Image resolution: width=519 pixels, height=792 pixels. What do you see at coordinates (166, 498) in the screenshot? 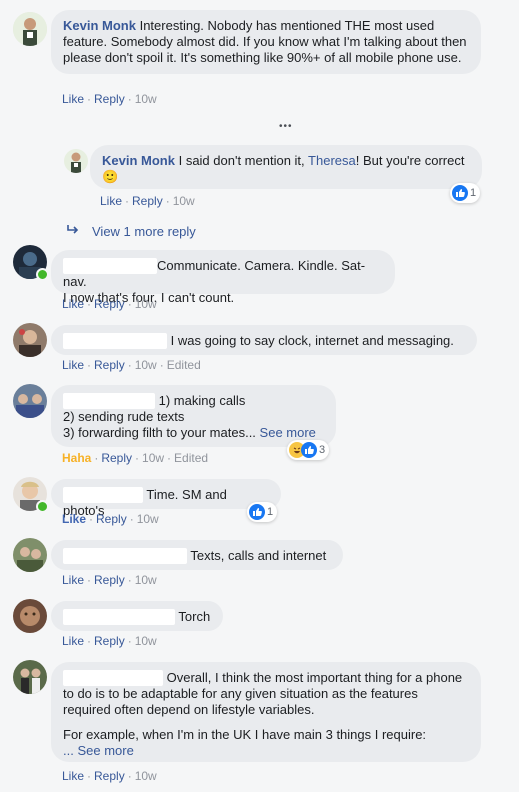
I see `comment-bubble: Time. SM and photo's` at bounding box center [166, 498].